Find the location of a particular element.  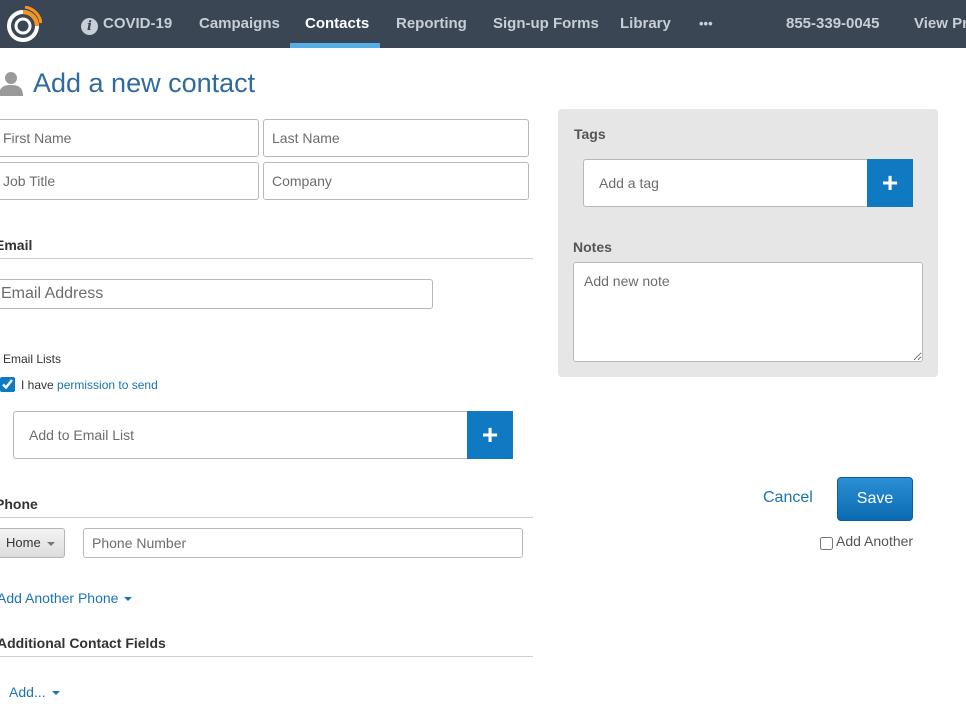

nav-covid-label: COVID-19 is located at coordinates (138, 23).